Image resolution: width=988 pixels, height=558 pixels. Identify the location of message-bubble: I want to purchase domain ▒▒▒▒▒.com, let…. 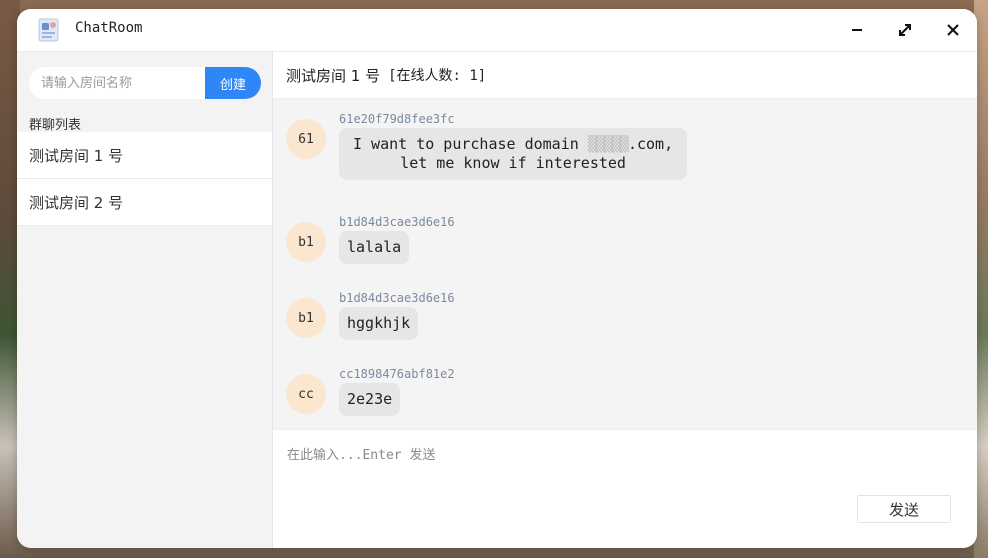
(513, 154).